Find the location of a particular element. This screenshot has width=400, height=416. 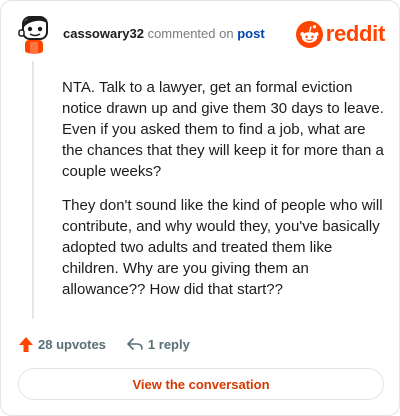

view-conversation-button: View the conversation is located at coordinates (201, 384).